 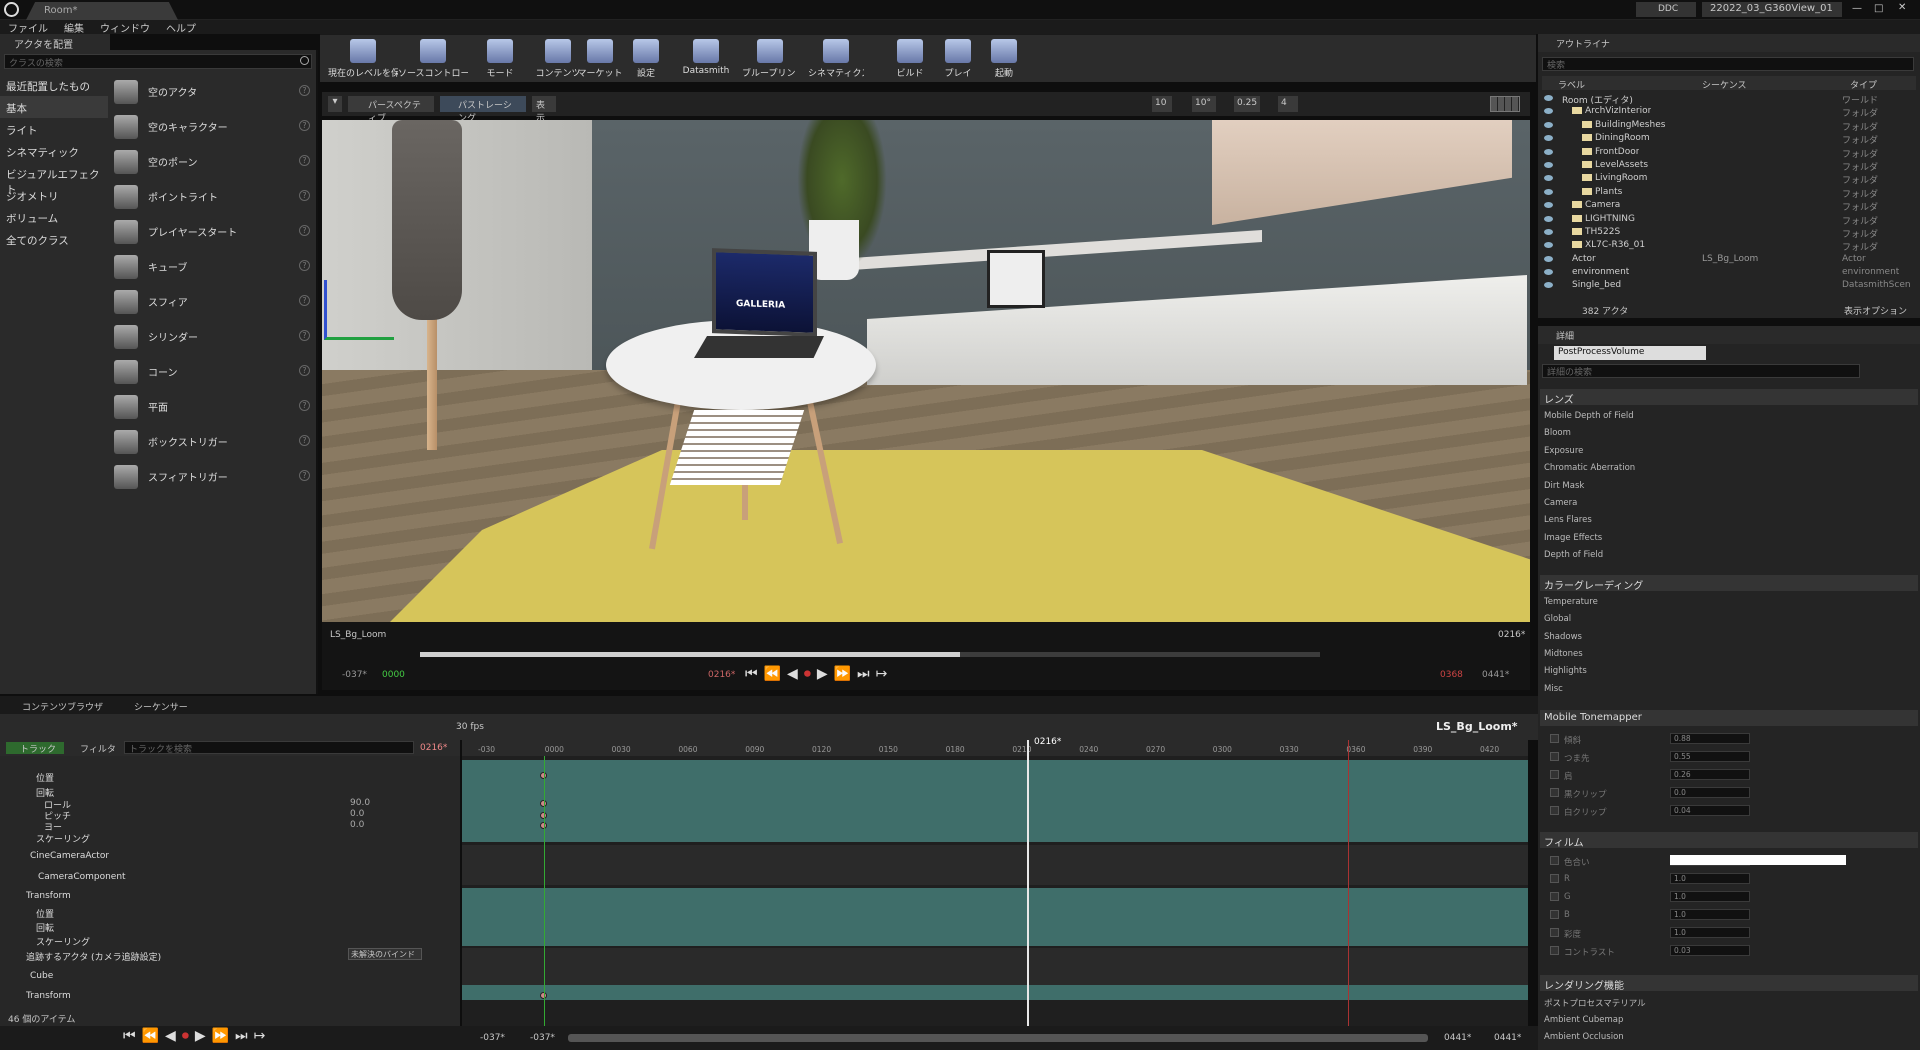 What do you see at coordinates (1571, 602) in the screenshot?
I see `details-row-grading: Temperature` at bounding box center [1571, 602].